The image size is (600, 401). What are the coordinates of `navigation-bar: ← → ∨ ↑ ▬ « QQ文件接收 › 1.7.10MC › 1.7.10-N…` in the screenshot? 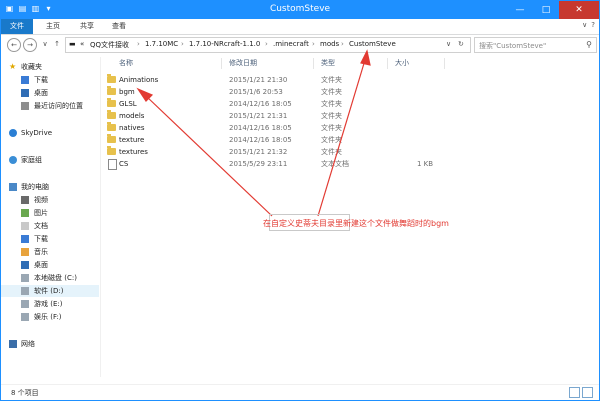 It's located at (300, 45).